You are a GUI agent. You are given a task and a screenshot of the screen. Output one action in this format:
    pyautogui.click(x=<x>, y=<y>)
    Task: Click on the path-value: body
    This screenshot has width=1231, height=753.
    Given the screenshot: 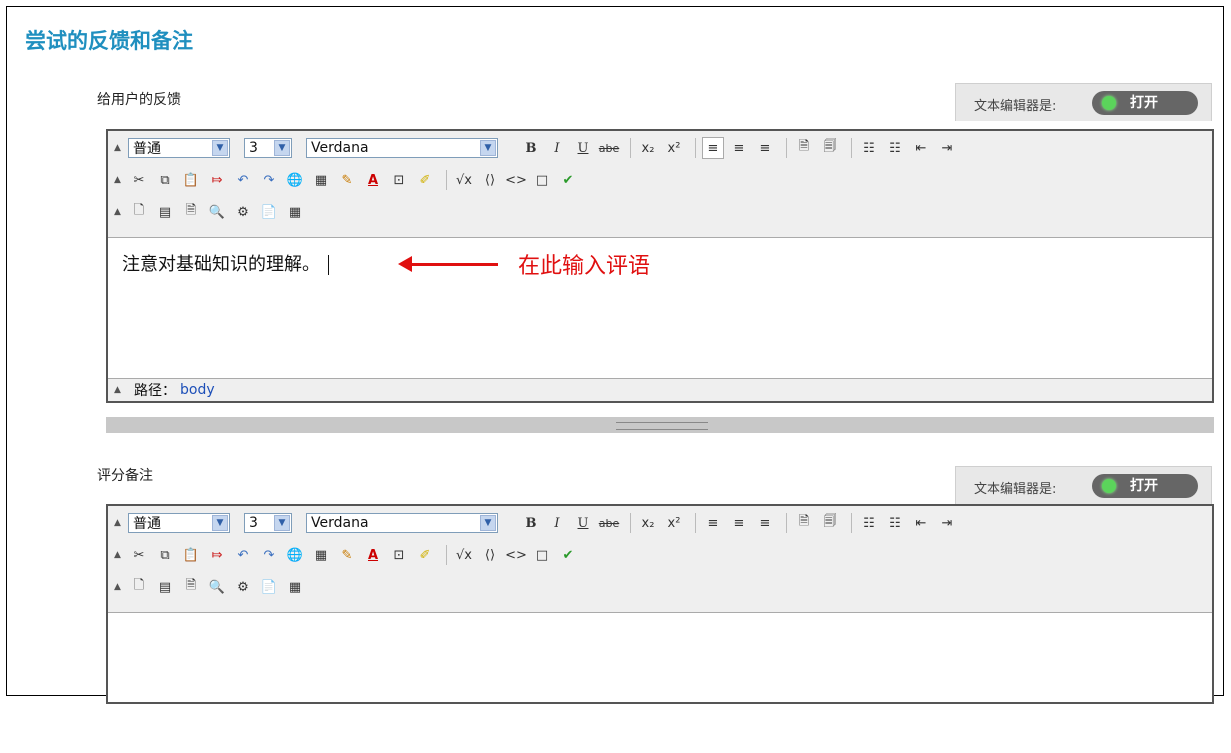 What is the action you would take?
    pyautogui.click(x=197, y=390)
    